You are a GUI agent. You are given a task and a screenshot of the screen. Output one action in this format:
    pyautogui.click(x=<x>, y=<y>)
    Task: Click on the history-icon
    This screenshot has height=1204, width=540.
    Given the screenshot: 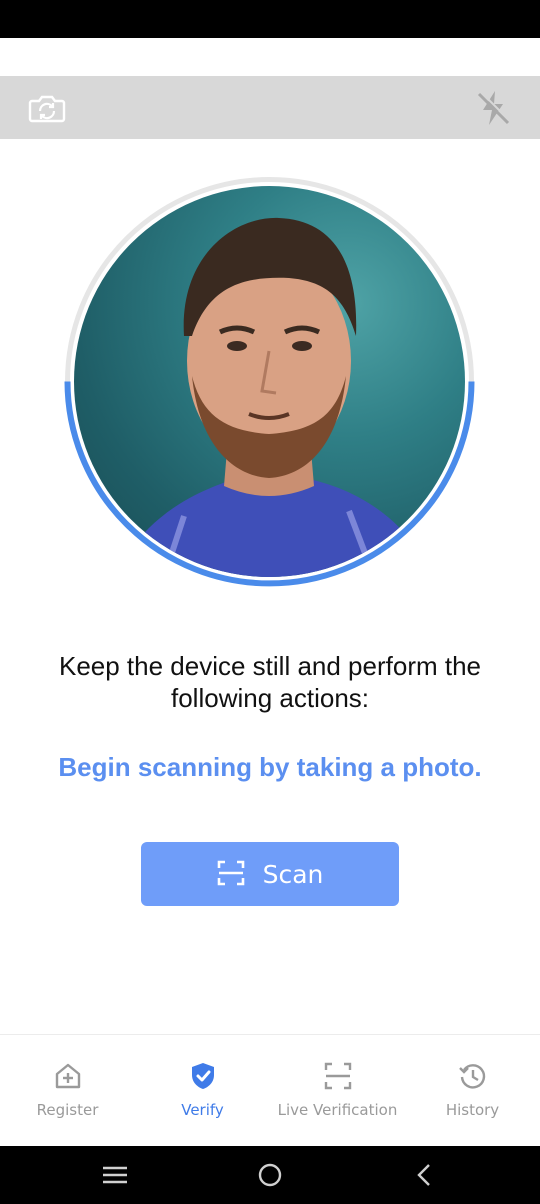 What is the action you would take?
    pyautogui.click(x=473, y=1076)
    